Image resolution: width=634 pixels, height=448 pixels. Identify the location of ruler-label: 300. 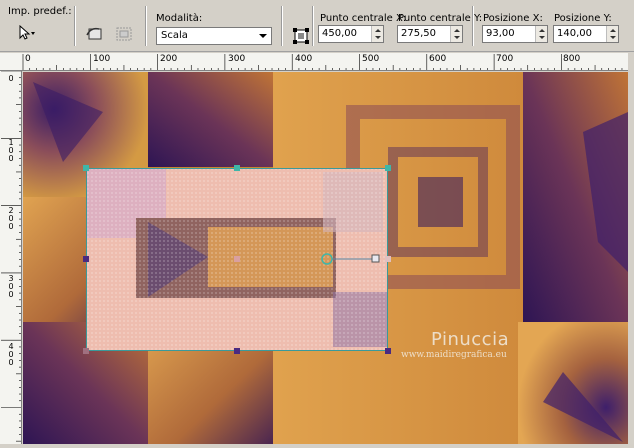
(237, 59).